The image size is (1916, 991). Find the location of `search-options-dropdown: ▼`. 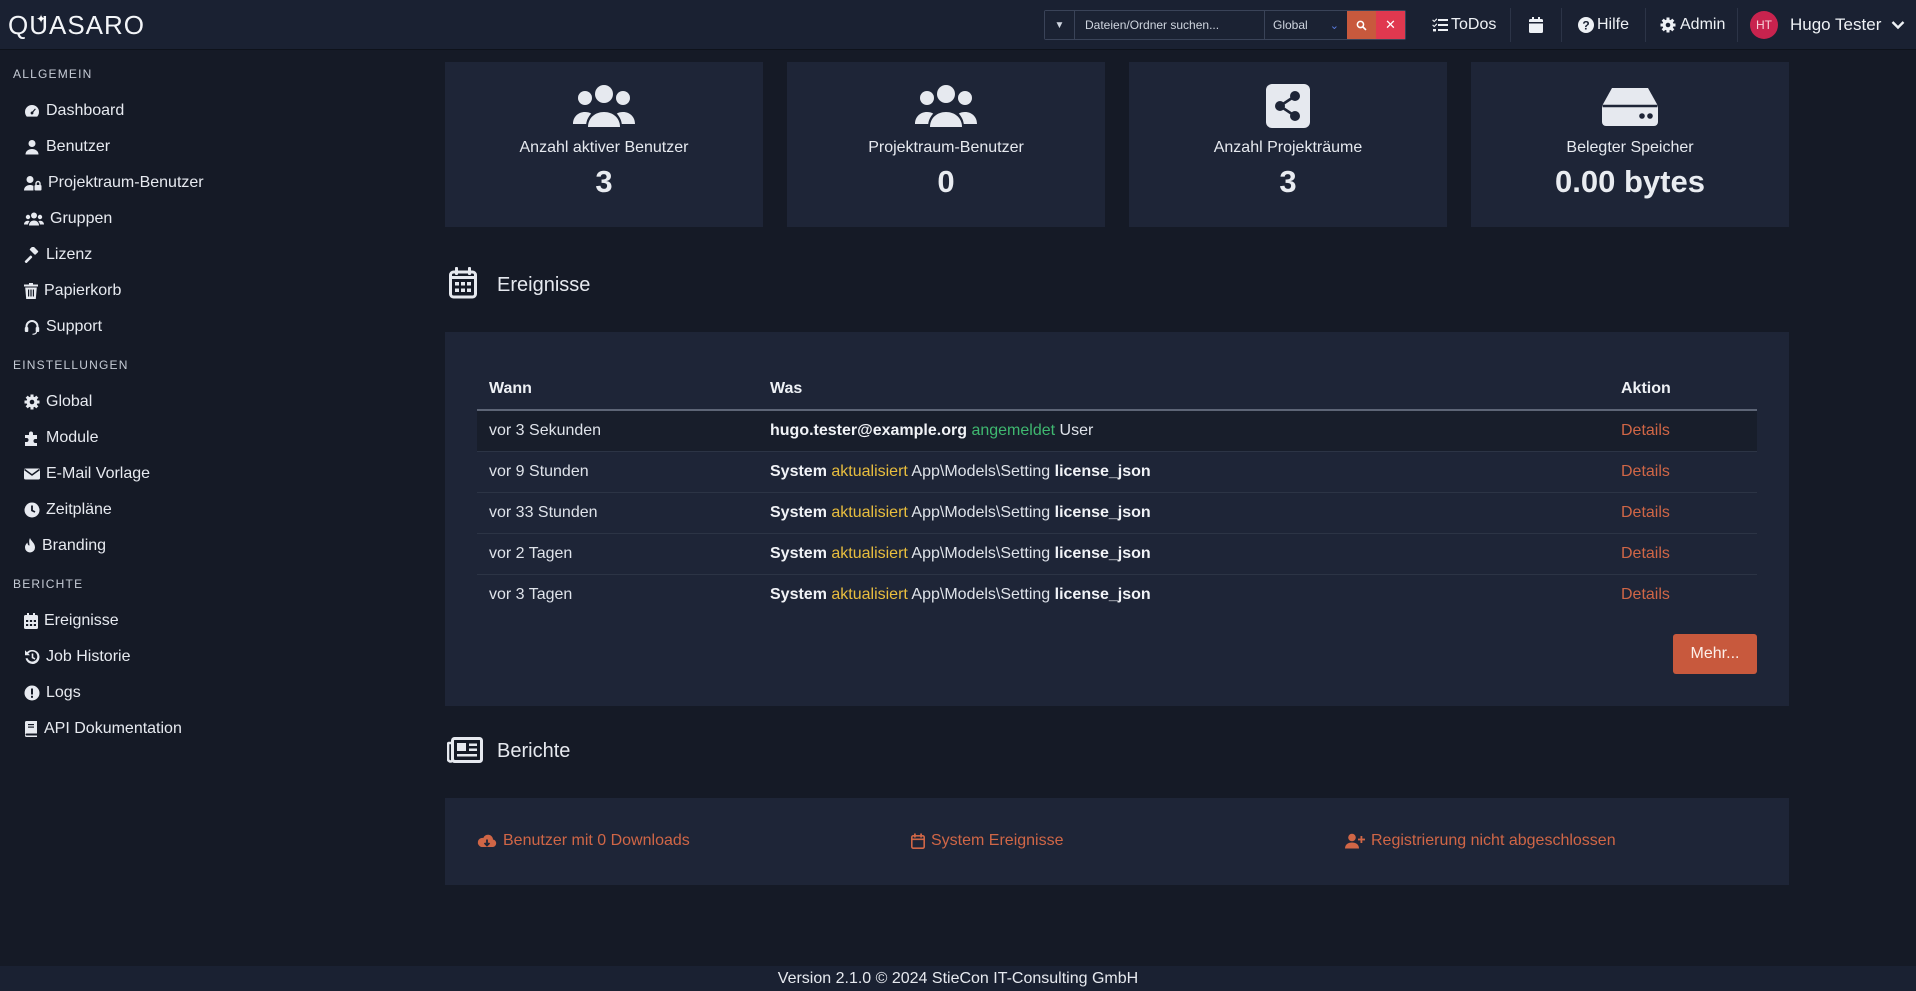

search-options-dropdown: ▼ is located at coordinates (1060, 25).